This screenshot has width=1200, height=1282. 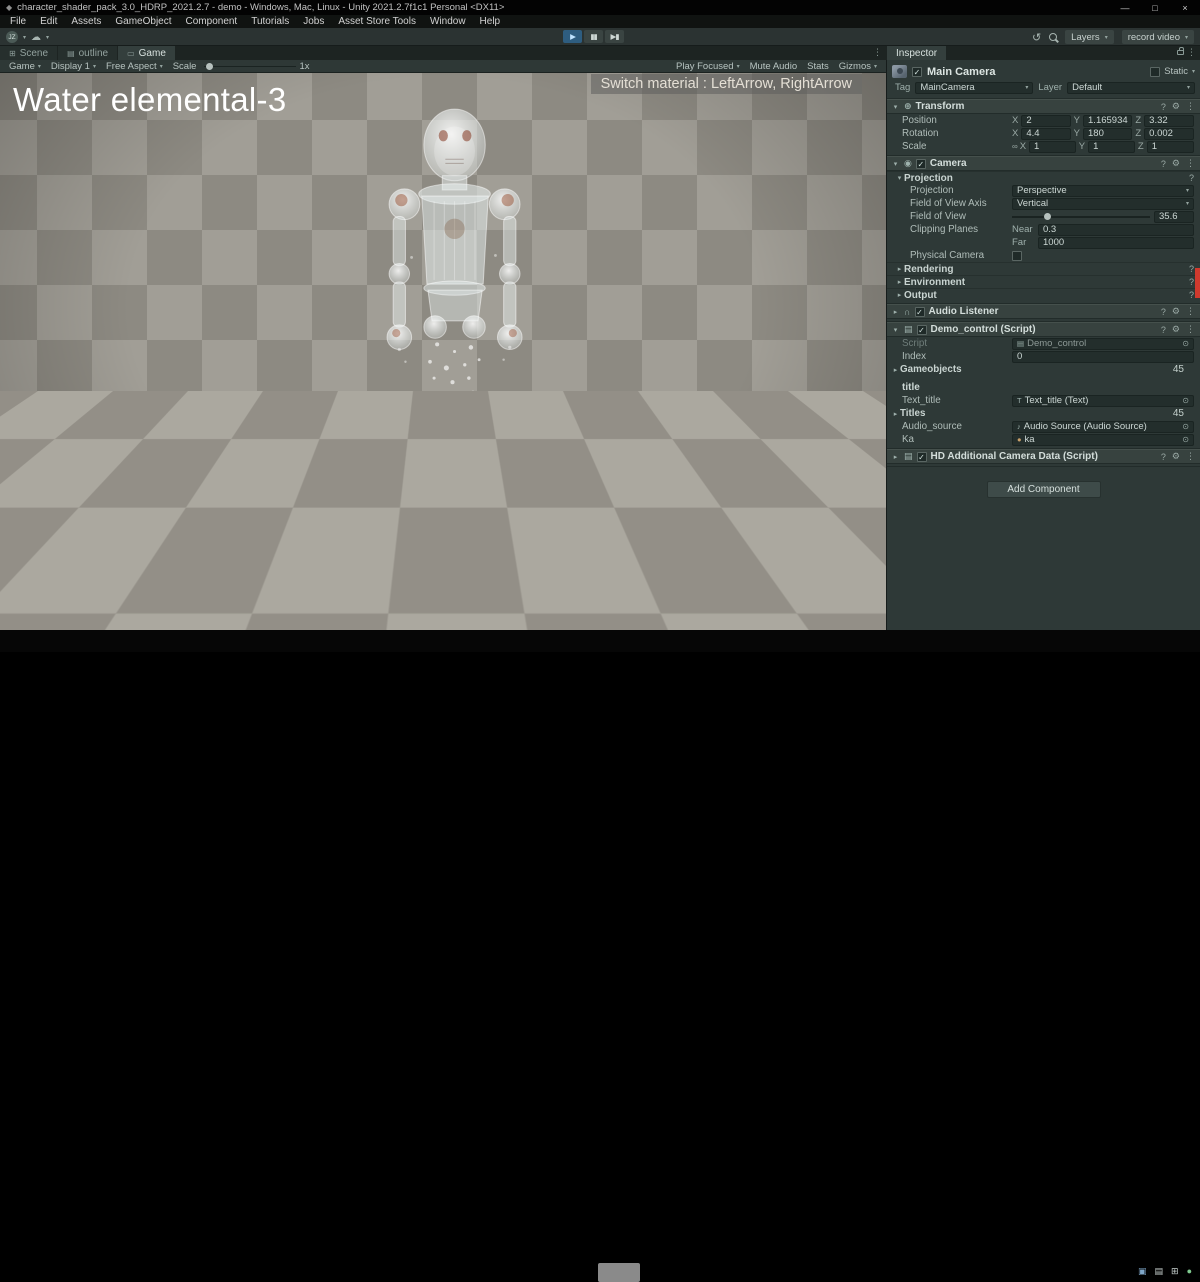 I want to click on static-caret-icon: ▾, so click(x=1193, y=71).